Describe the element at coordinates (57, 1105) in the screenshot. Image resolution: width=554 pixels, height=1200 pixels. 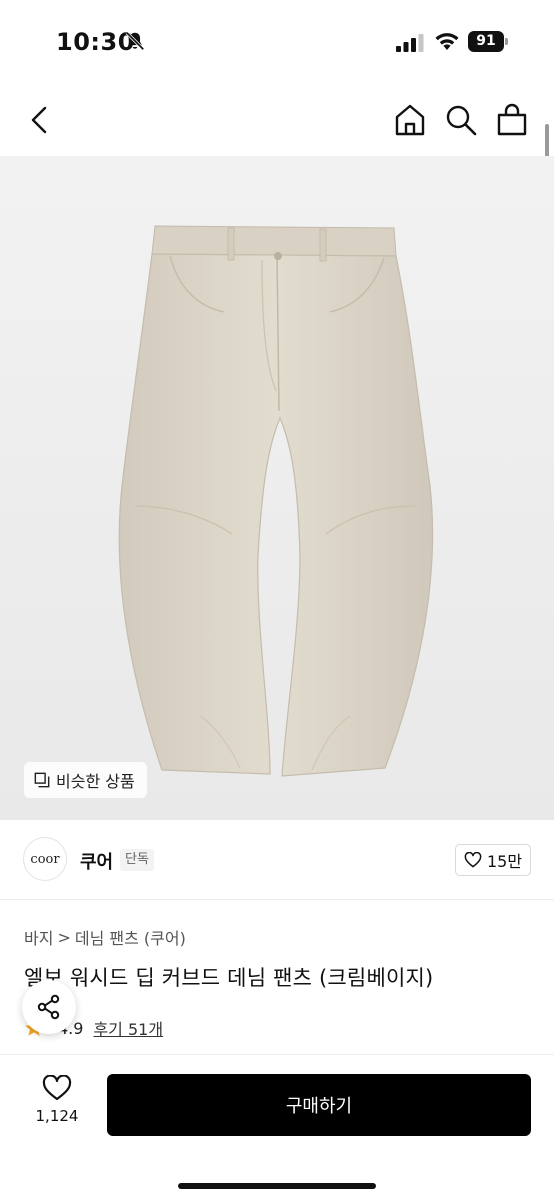
I see `wishlist-button: 1,124` at that location.